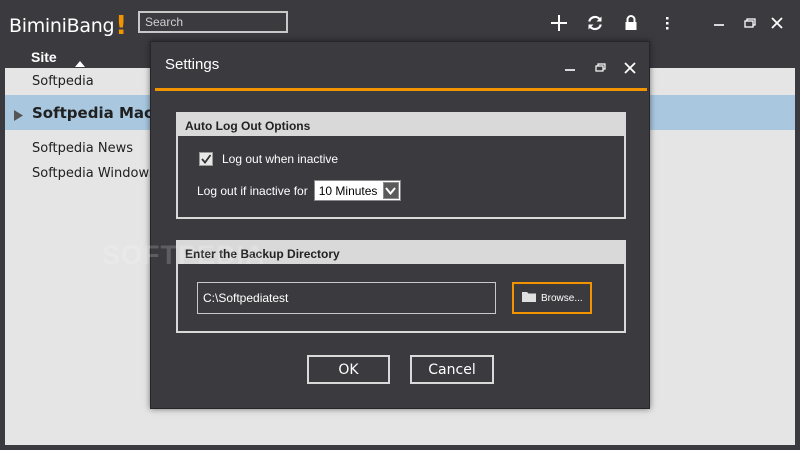 The width and height of the screenshot is (800, 450). I want to click on inactive-duration-select: 10 Minutes, so click(357, 190).